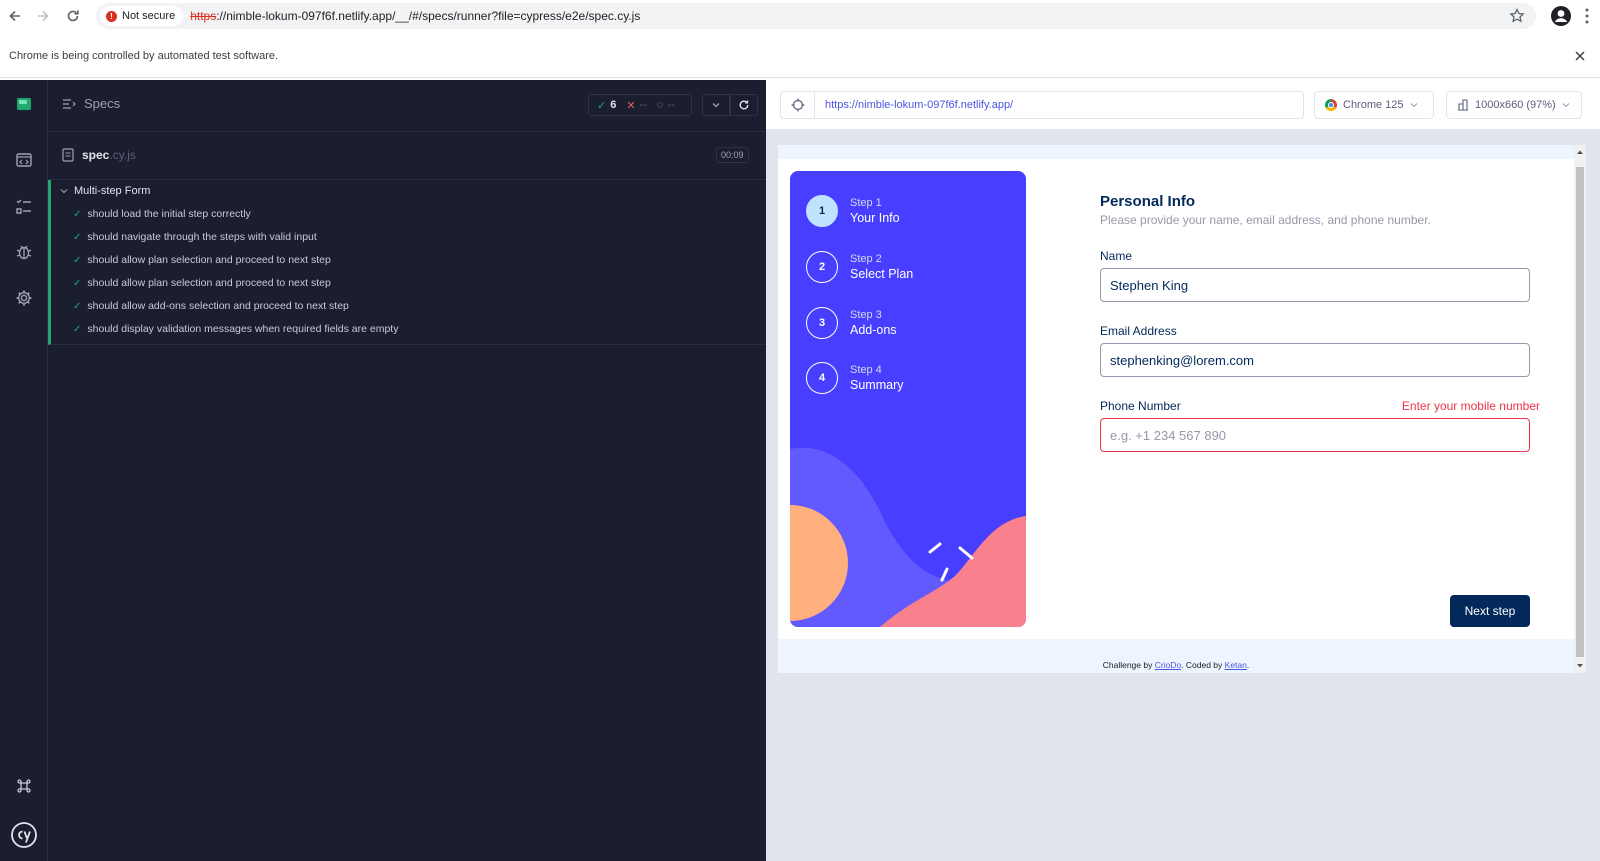 Image resolution: width=1600 pixels, height=861 pixels. What do you see at coordinates (43, 16) in the screenshot?
I see `forward-icon` at bounding box center [43, 16].